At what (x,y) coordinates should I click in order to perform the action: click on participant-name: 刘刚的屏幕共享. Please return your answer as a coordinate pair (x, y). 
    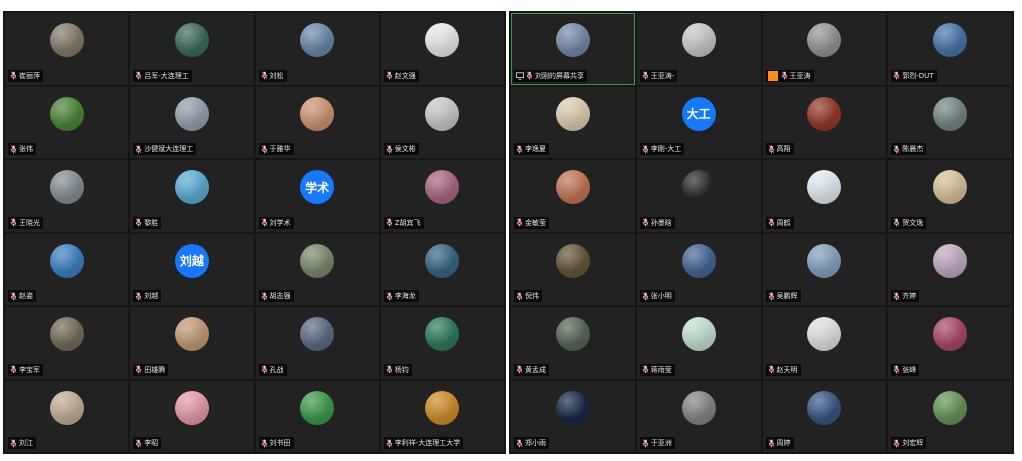
    Looking at the image, I should click on (559, 75).